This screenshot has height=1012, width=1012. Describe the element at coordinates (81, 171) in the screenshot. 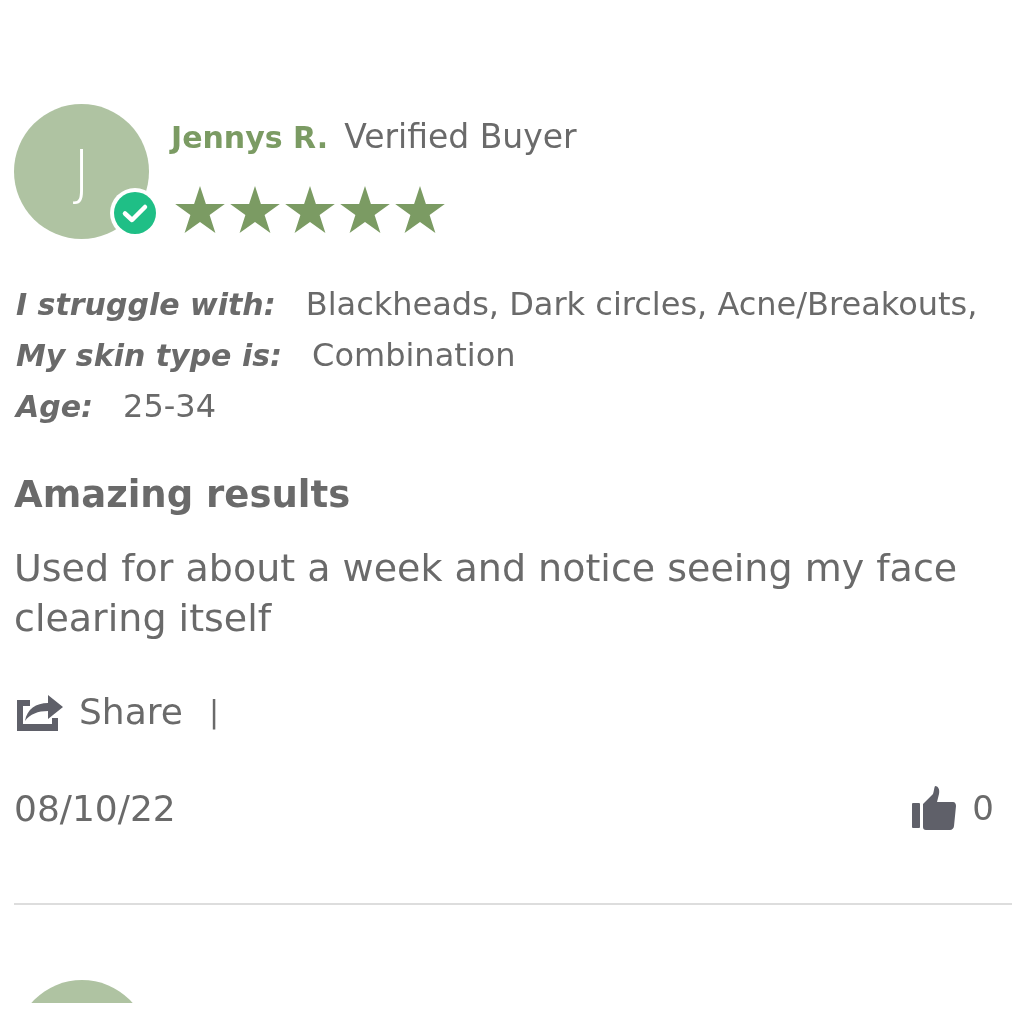

I see `avatar: J` at that location.